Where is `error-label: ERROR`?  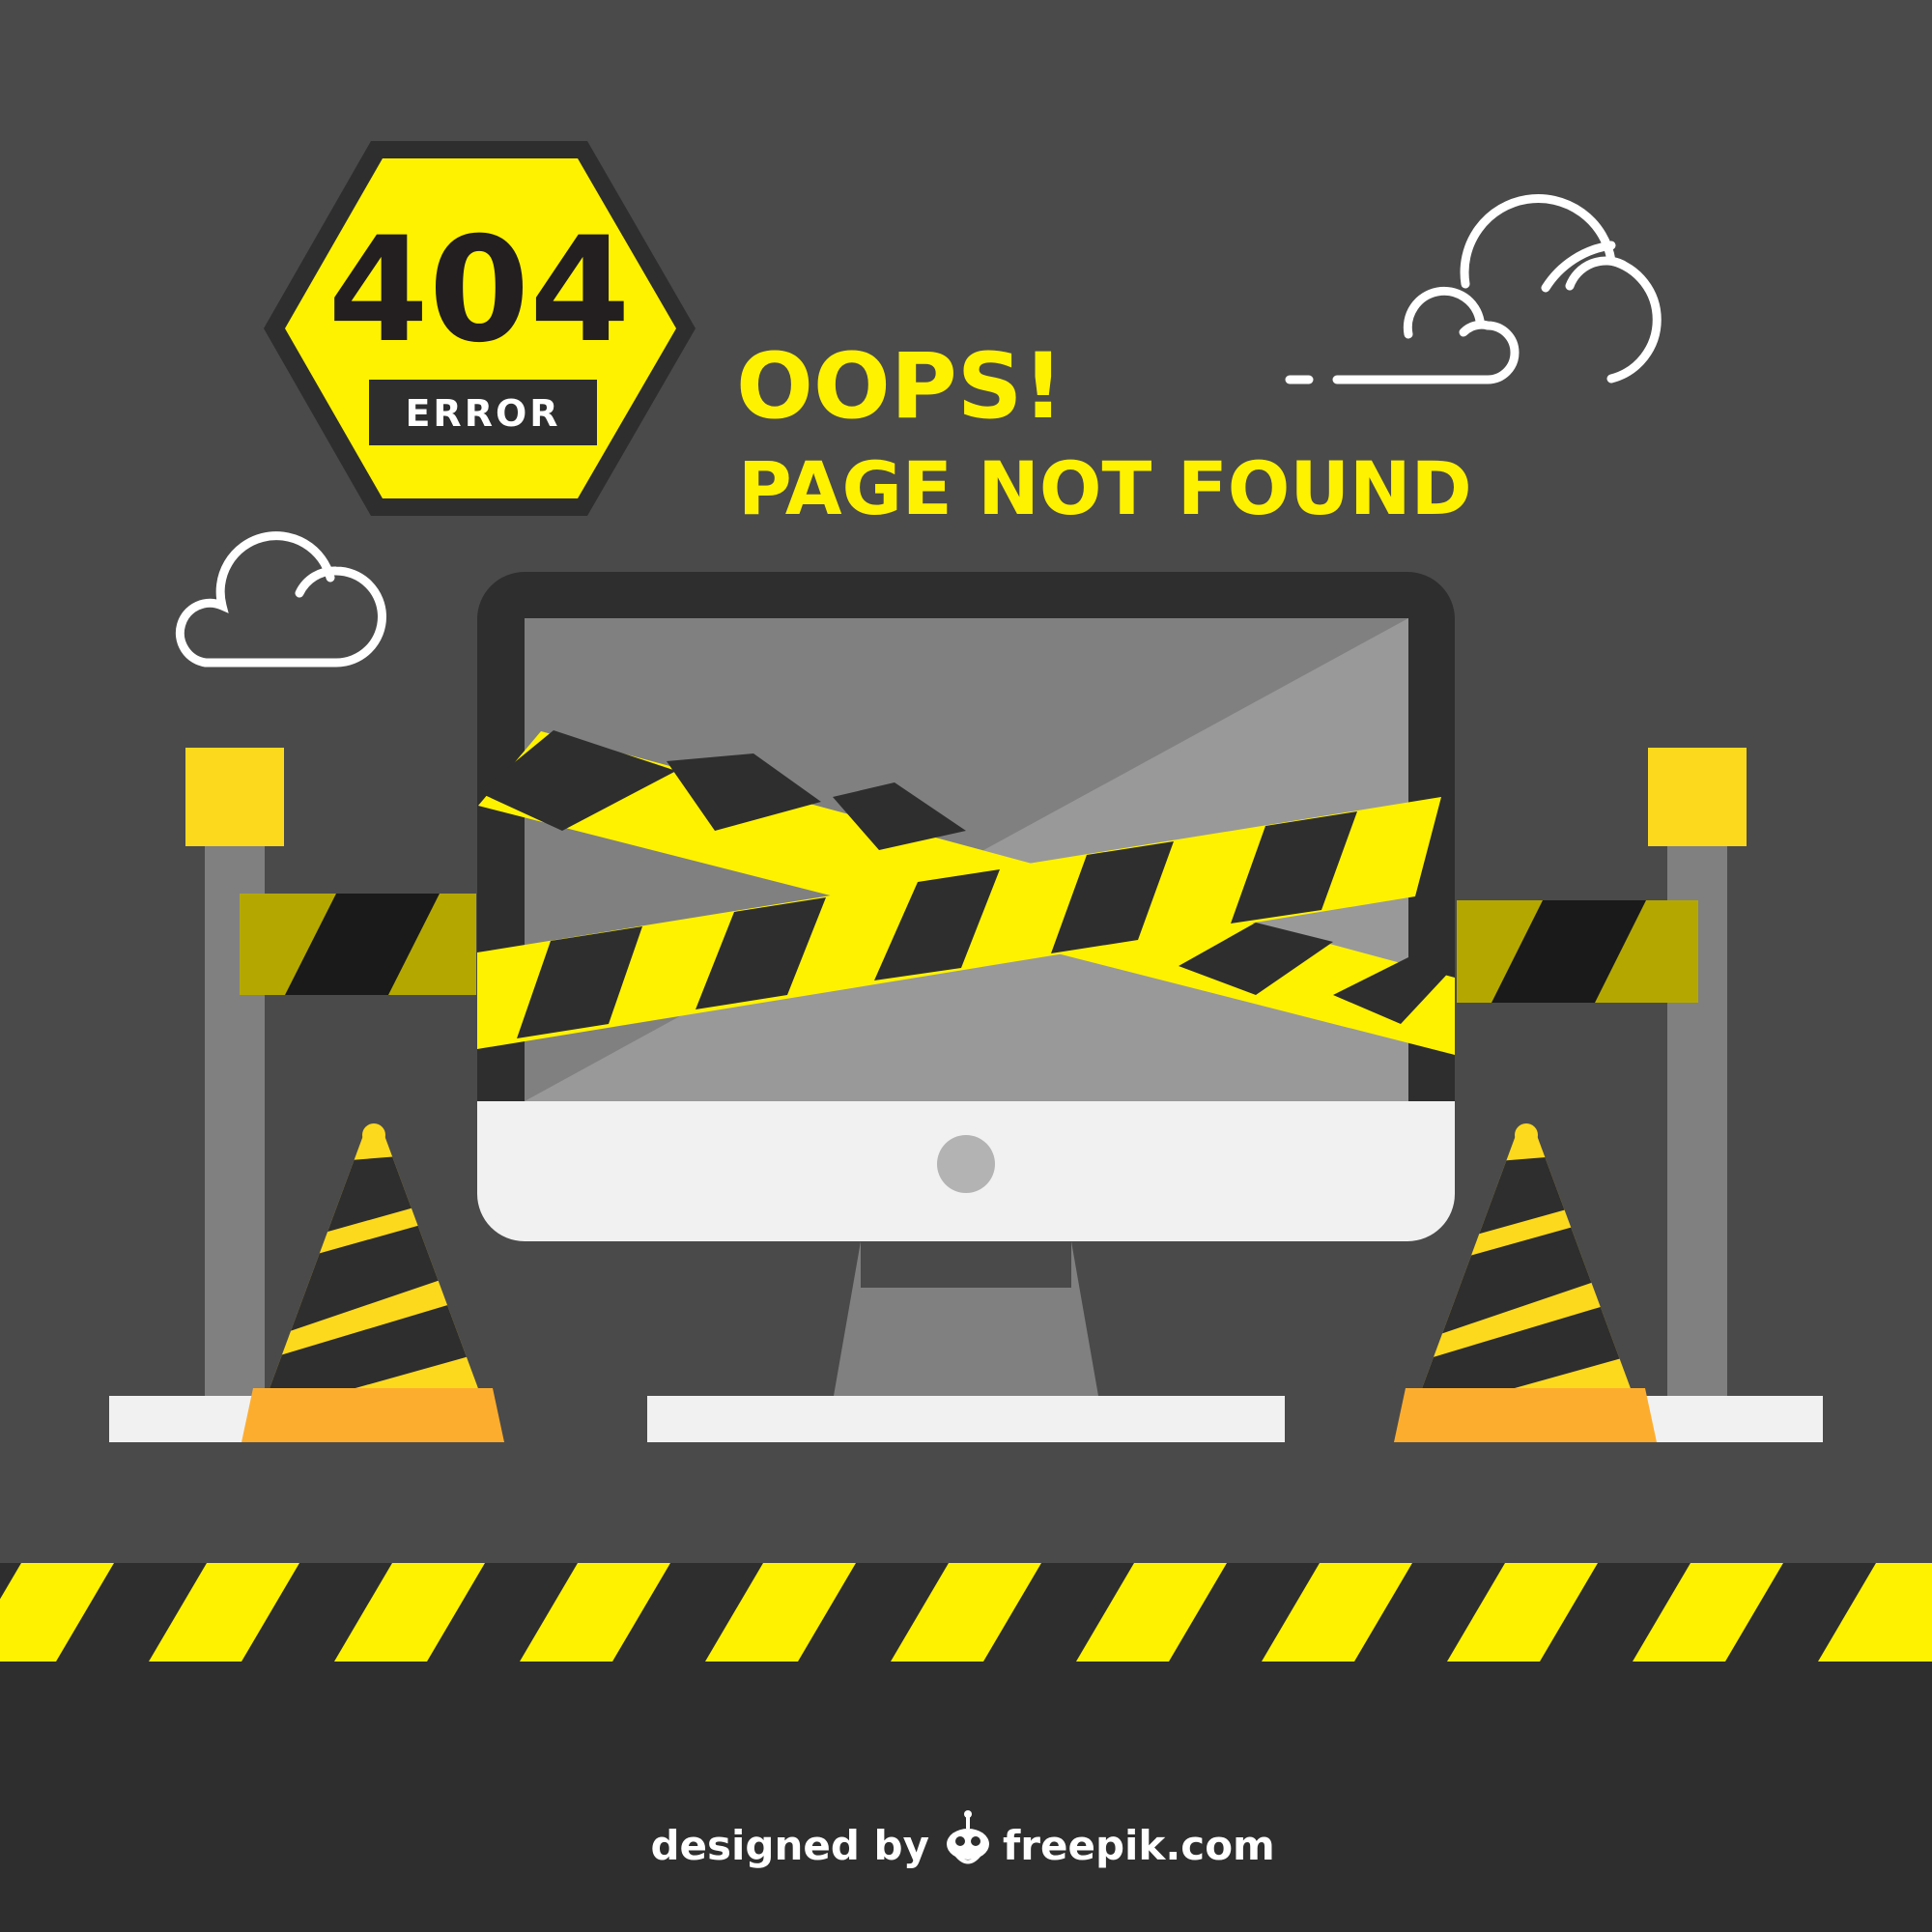 error-label: ERROR is located at coordinates (482, 413).